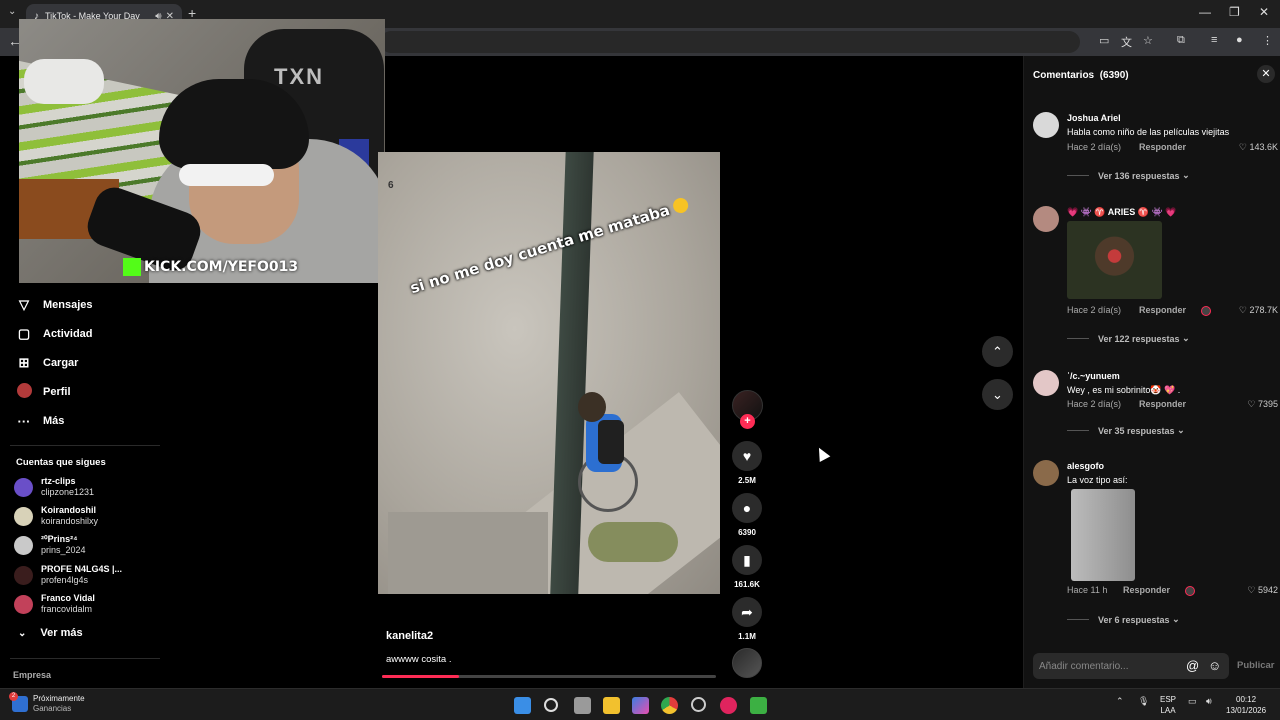 The height and width of the screenshot is (720, 1280). Describe the element at coordinates (747, 636) in the screenshot. I see `share-count: 1.1M` at that location.